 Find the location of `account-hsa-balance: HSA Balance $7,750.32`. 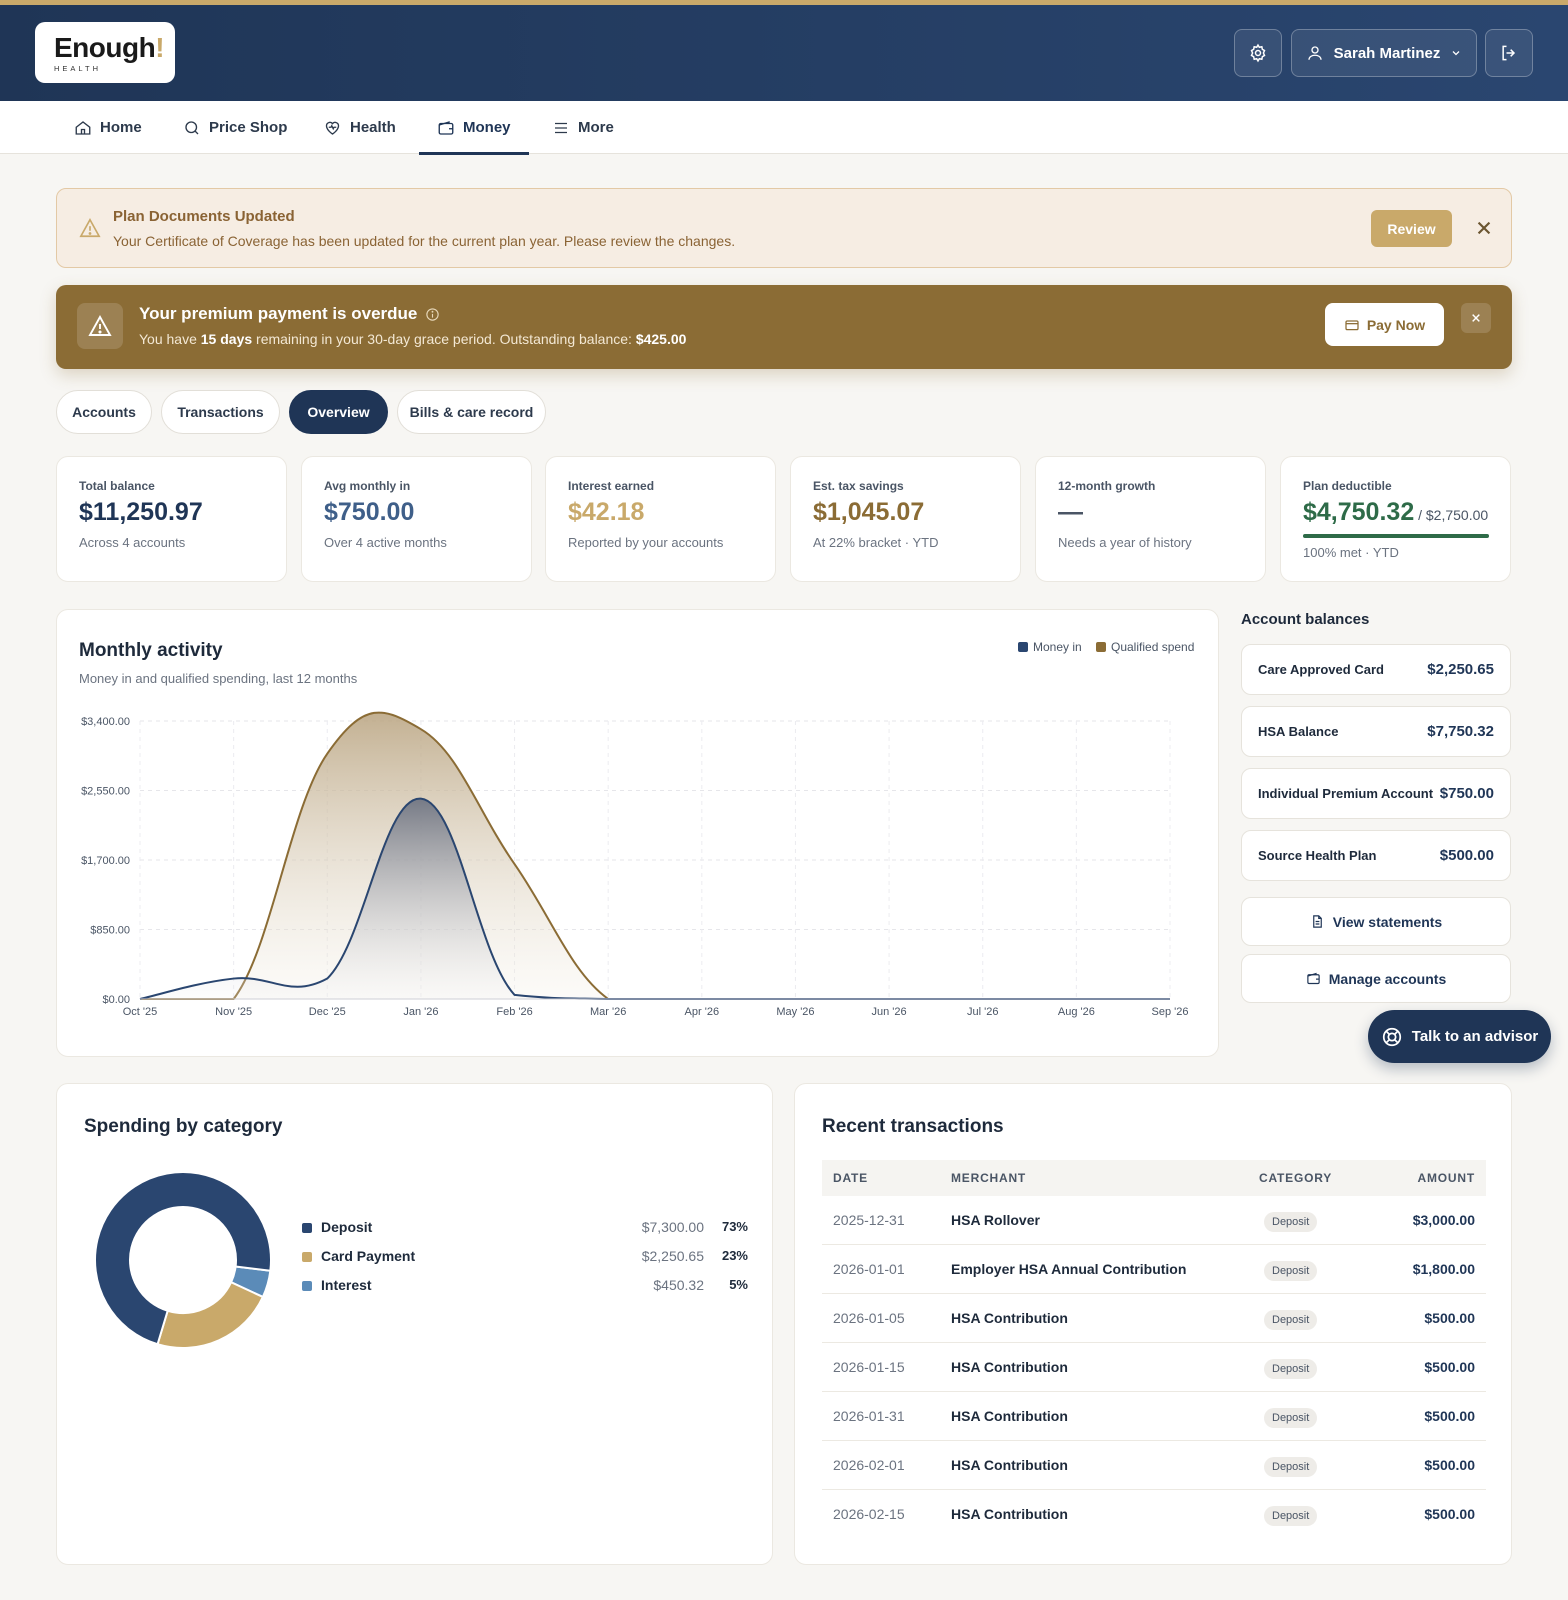

account-hsa-balance: HSA Balance $7,750.32 is located at coordinates (1376, 731).